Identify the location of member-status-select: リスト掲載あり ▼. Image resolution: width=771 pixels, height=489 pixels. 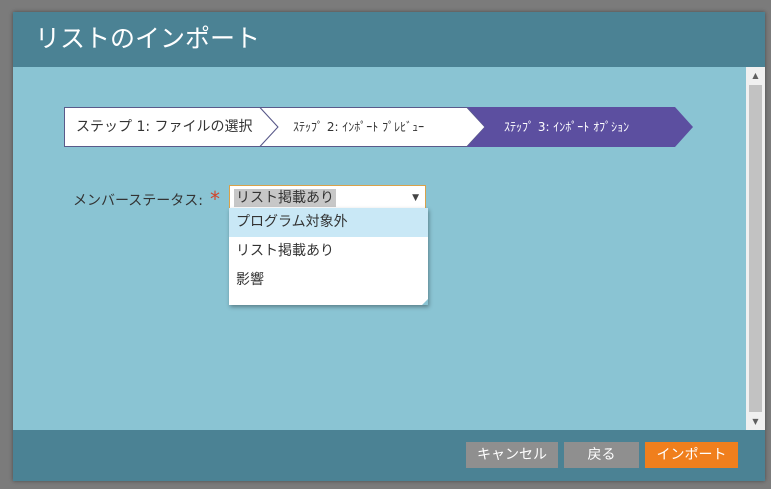
(327, 197).